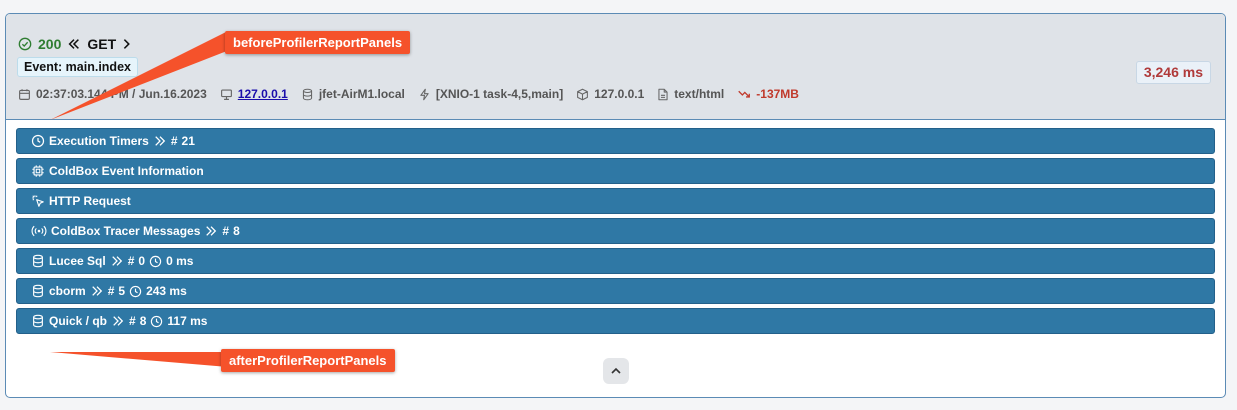 The width and height of the screenshot is (1237, 410). I want to click on before-panels-callout: beforeProfilerReportPanels, so click(318, 42).